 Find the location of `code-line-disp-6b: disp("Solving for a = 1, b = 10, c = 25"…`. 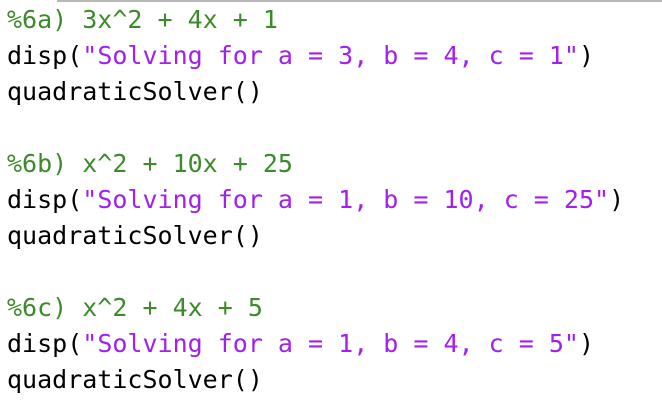

code-line-disp-6b: disp("Solving for a = 1, b = 10, c = 25"… is located at coordinates (315, 200).